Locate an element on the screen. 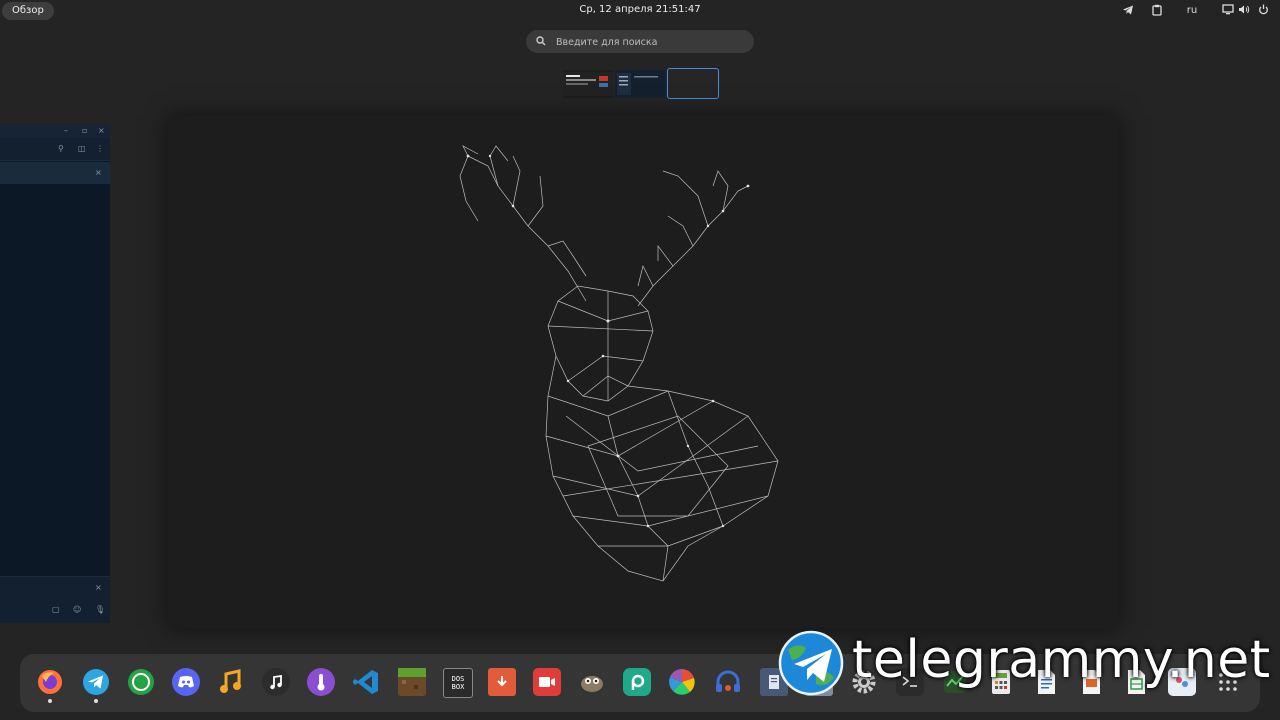  screen-recorder-icon is located at coordinates (547, 682).